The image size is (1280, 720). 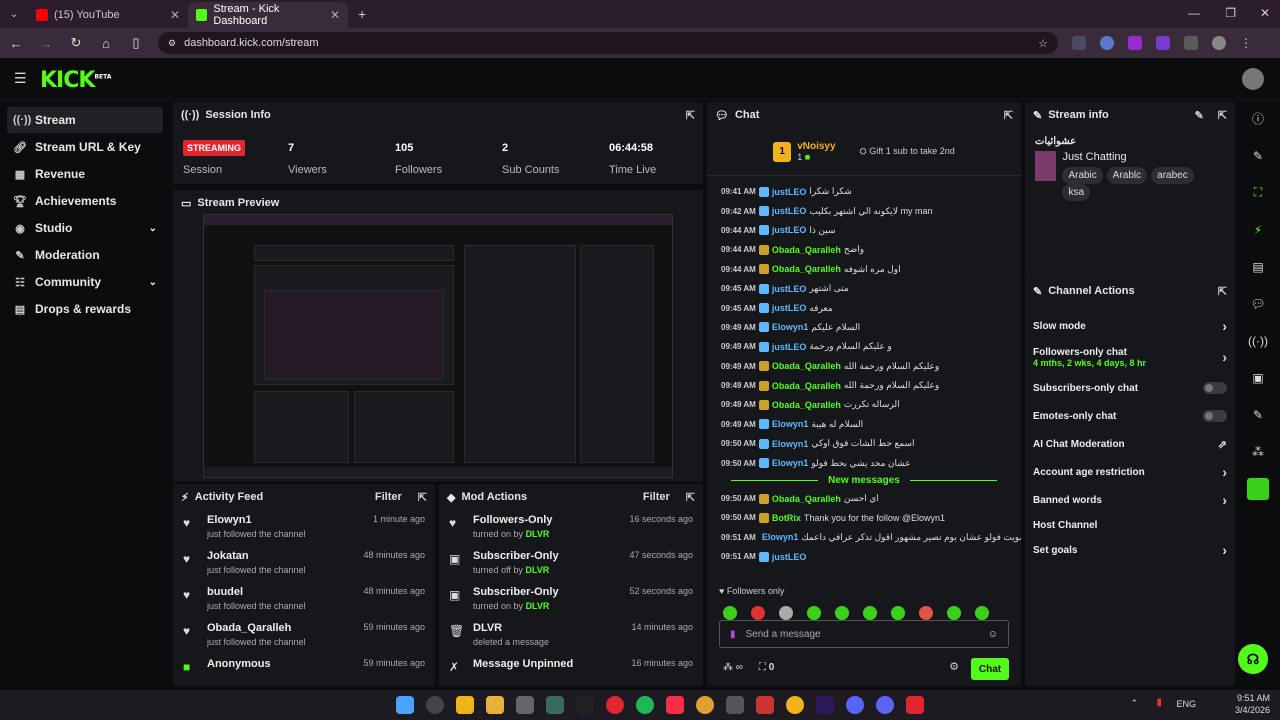 What do you see at coordinates (864, 498) in the screenshot?
I see `chat-message: 09:50 AM Obada_Qaralleh اي احسن` at bounding box center [864, 498].